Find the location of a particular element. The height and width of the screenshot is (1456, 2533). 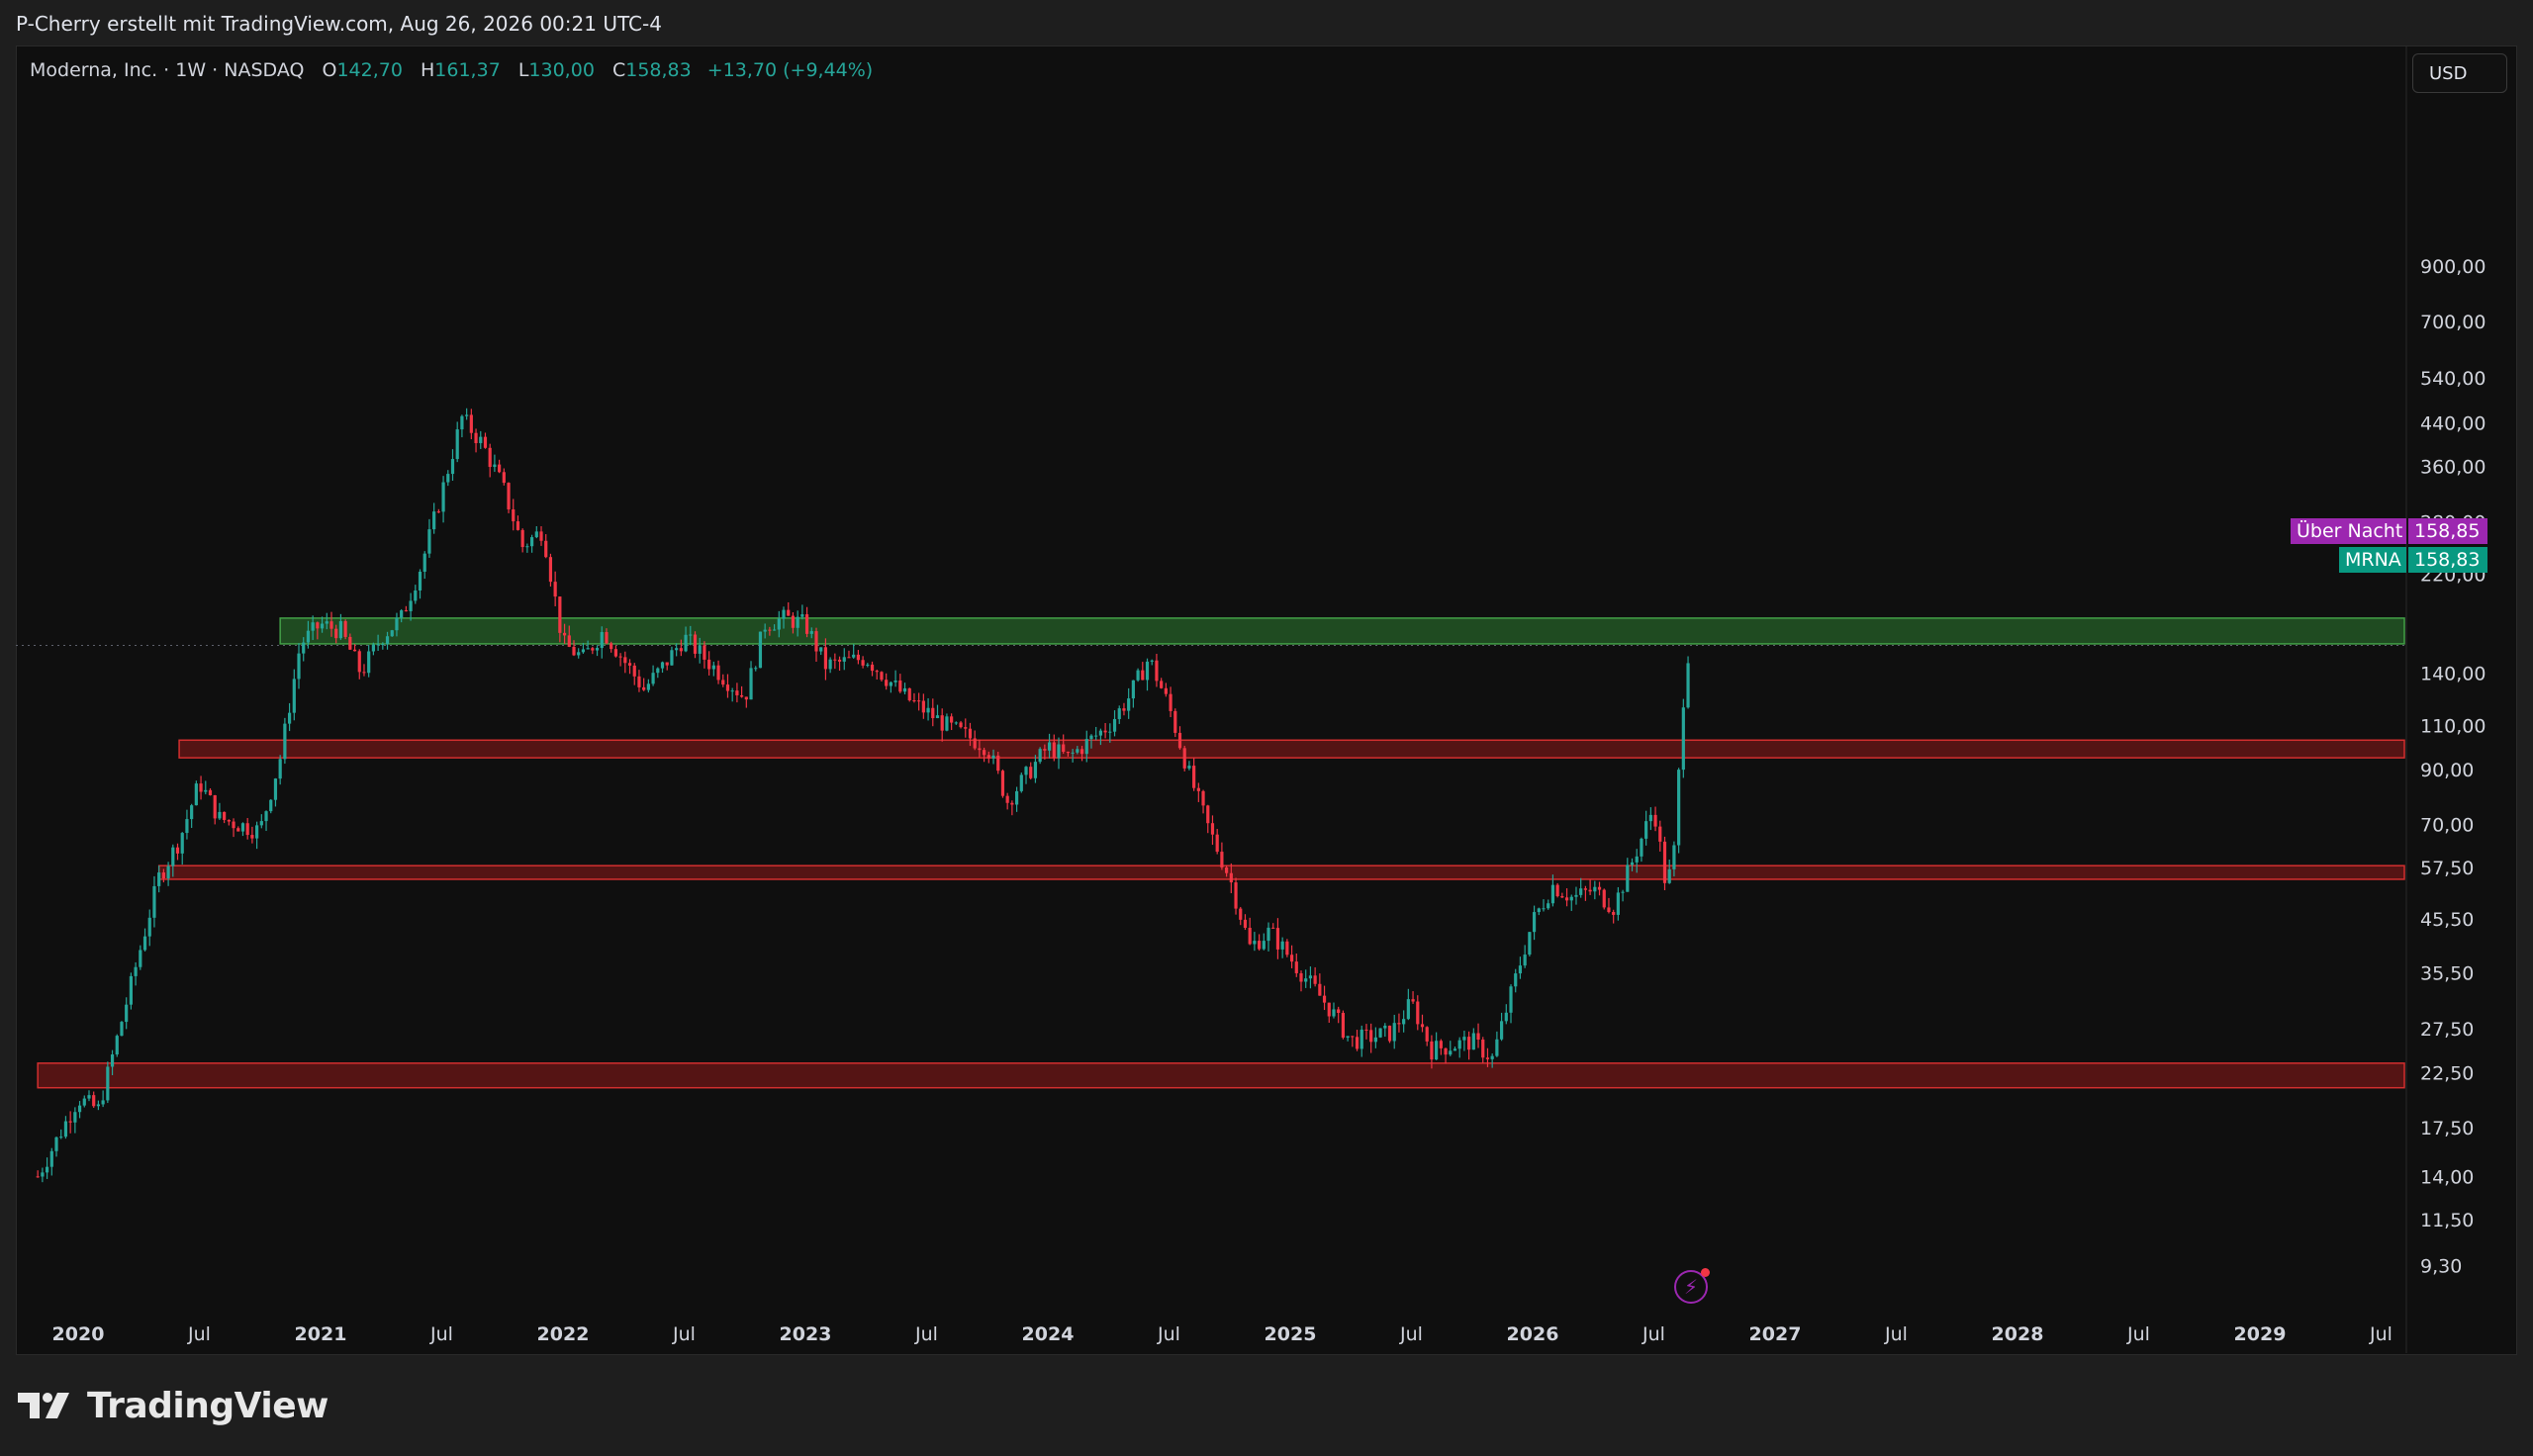

lightning-icon: ⚡ is located at coordinates (1692, 1286).